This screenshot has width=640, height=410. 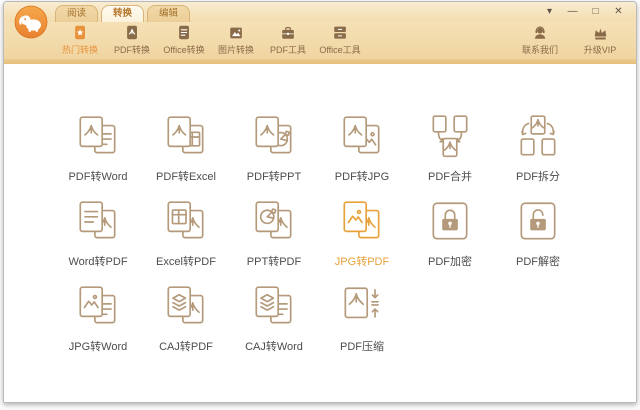 I want to click on toolbar-item-label: 图片转换, so click(x=235, y=50).